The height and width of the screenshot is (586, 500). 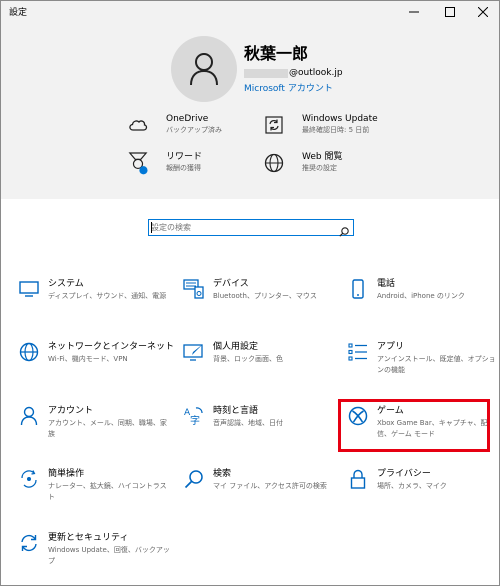 I want to click on close-button, so click(x=483, y=12).